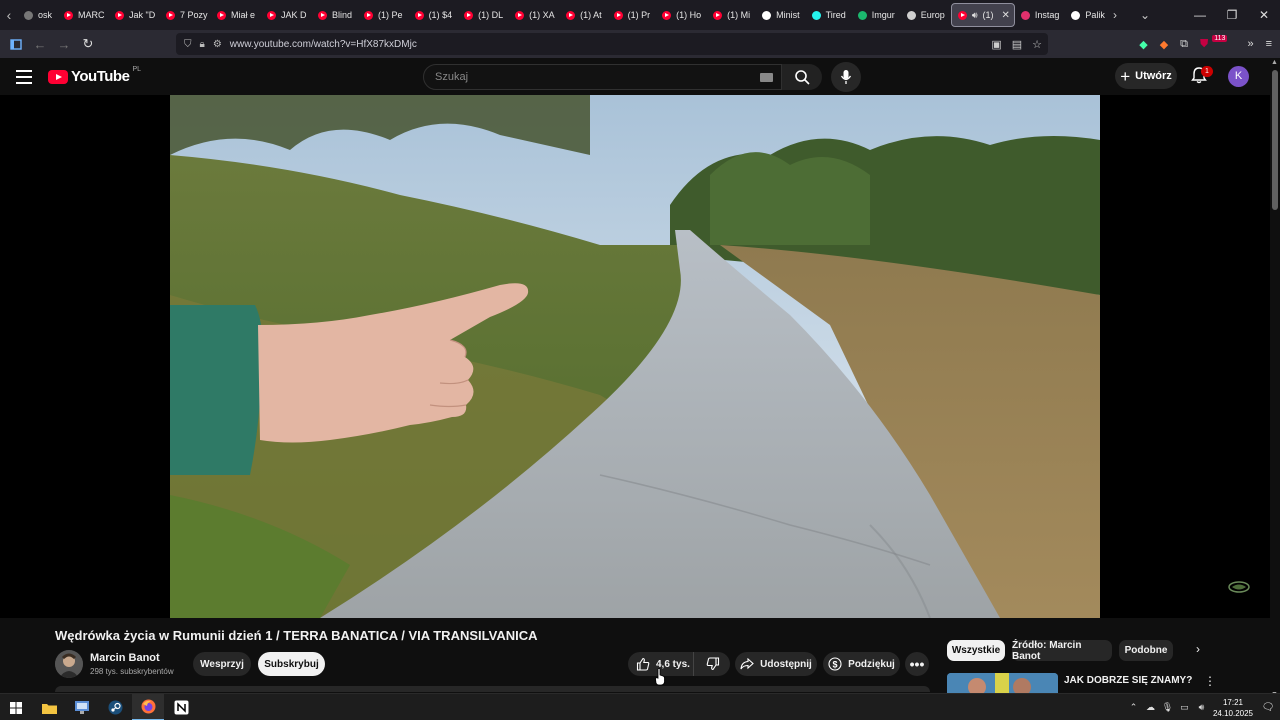 The image size is (1280, 720). I want to click on taskbar-steam, so click(115, 707).